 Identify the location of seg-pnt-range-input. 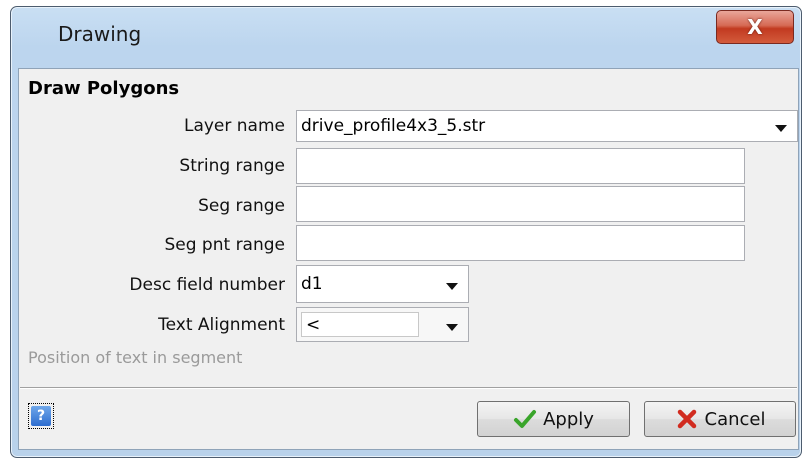
(520, 243).